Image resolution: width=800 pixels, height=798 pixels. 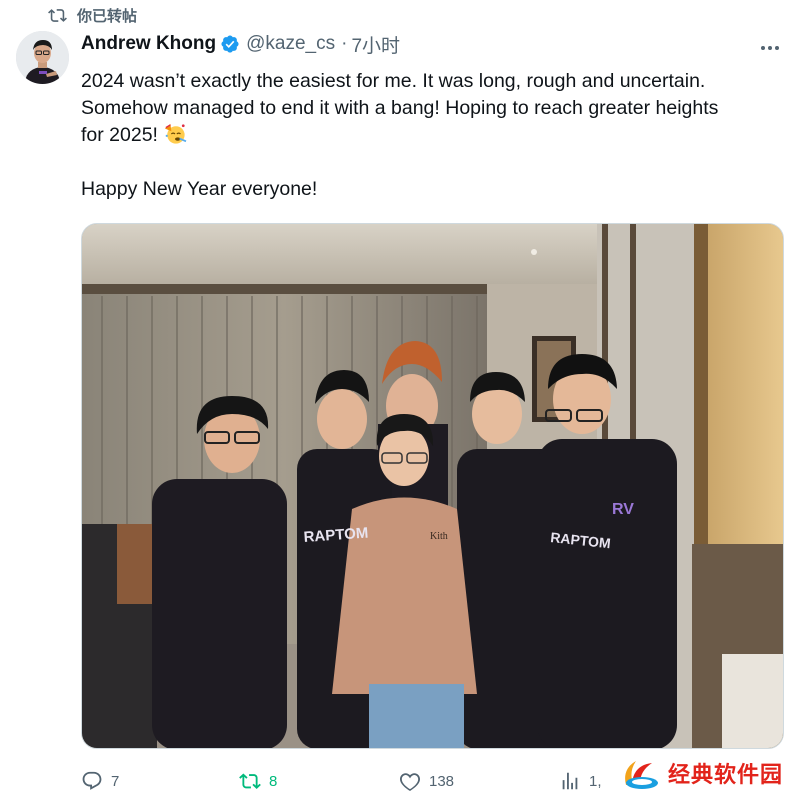 What do you see at coordinates (107, 16) in the screenshot?
I see `retweet-label: 你已转帖` at bounding box center [107, 16].